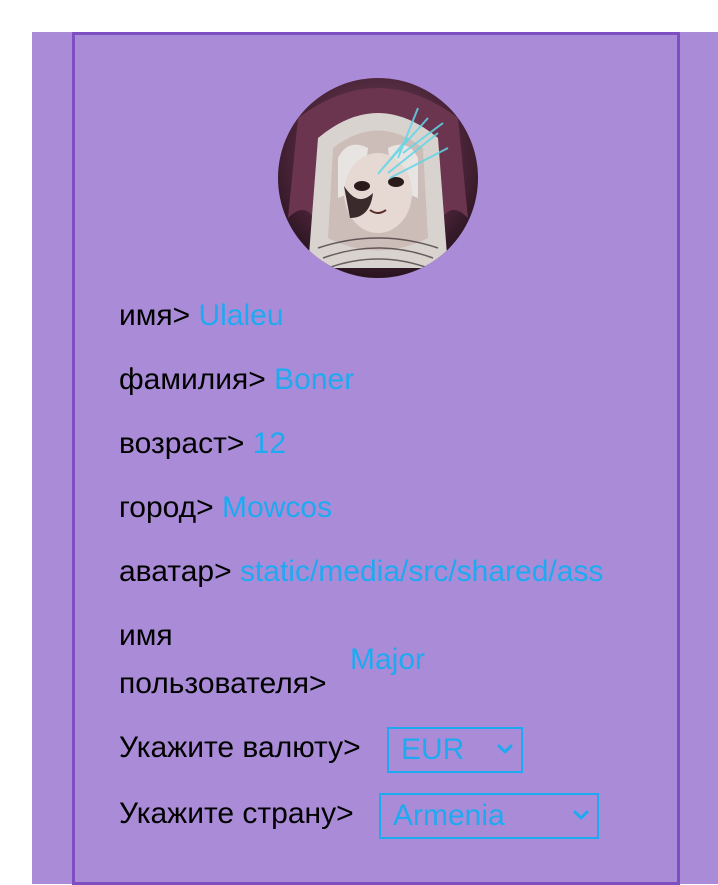 Image resolution: width=718 pixels, height=885 pixels. I want to click on avatar-image, so click(378, 178).